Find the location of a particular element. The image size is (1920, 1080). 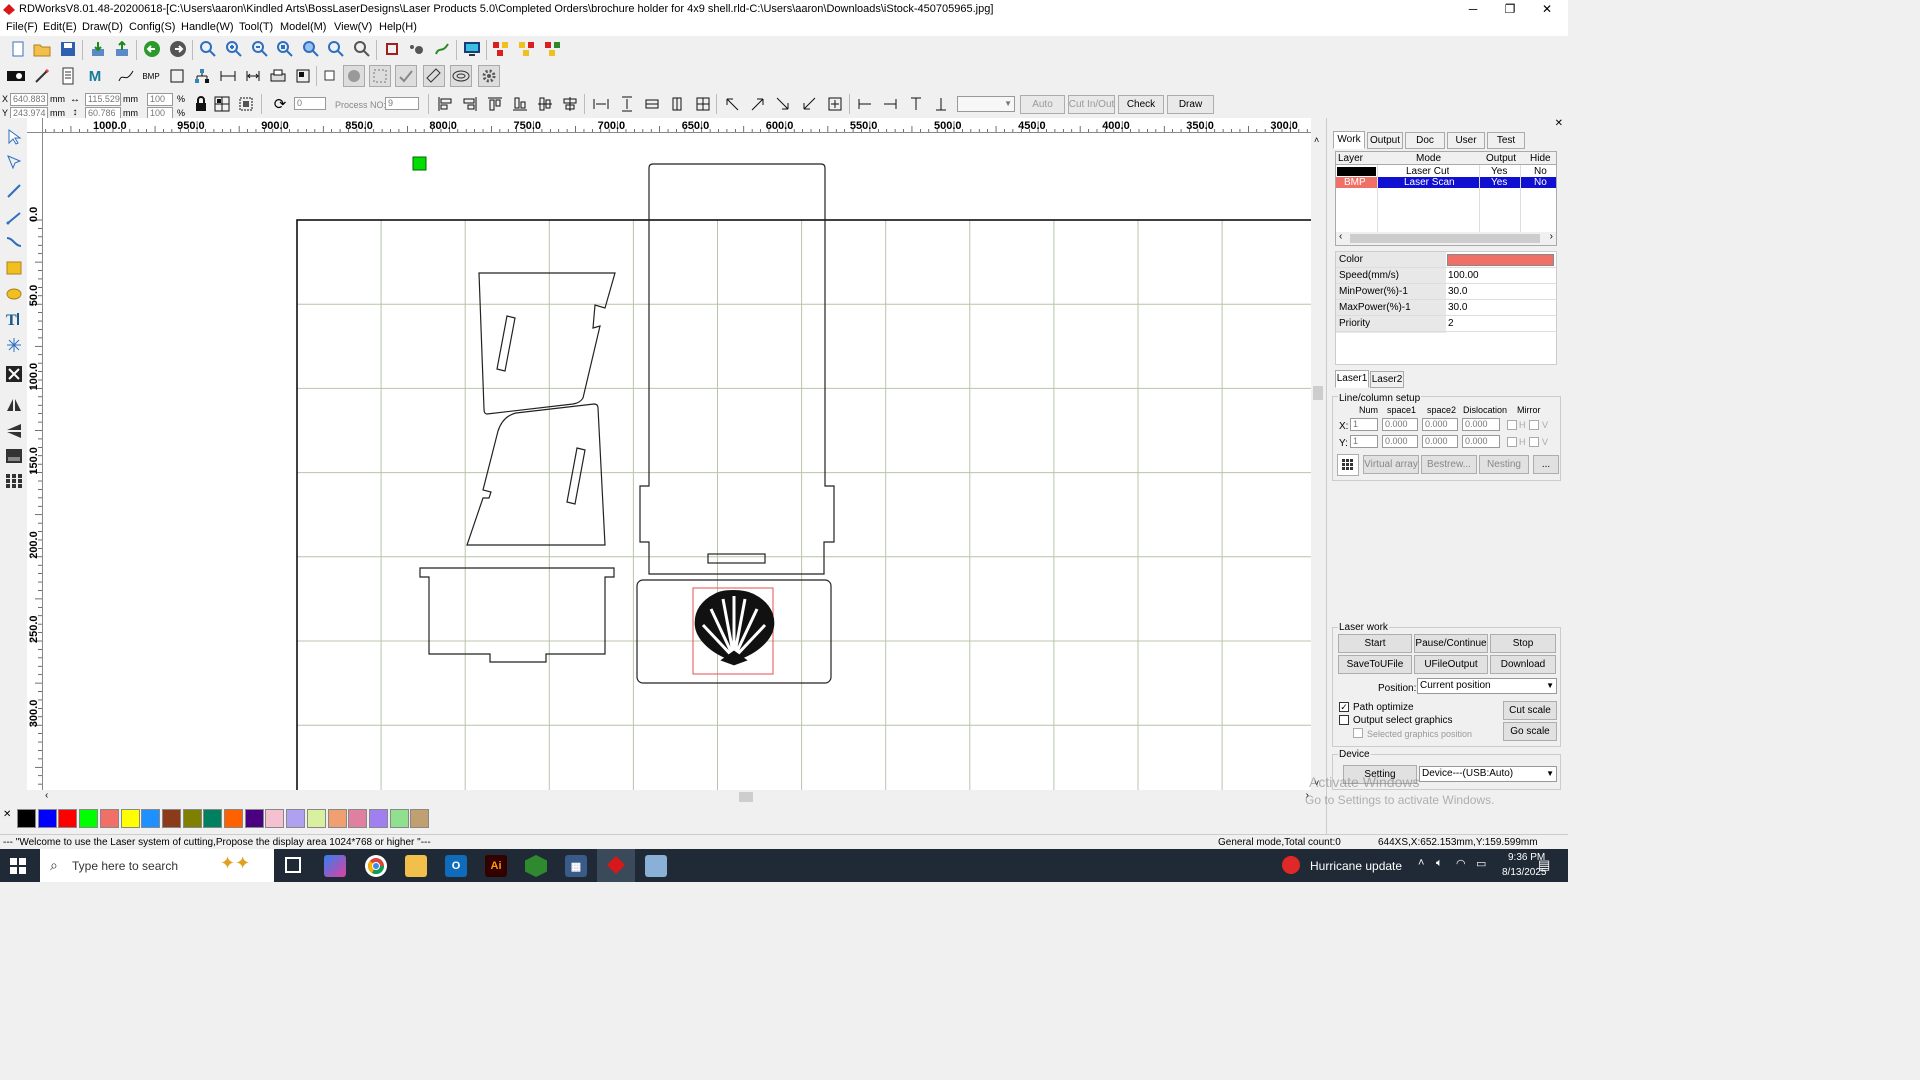

array-x-space2: 0.000 is located at coordinates (1440, 424).